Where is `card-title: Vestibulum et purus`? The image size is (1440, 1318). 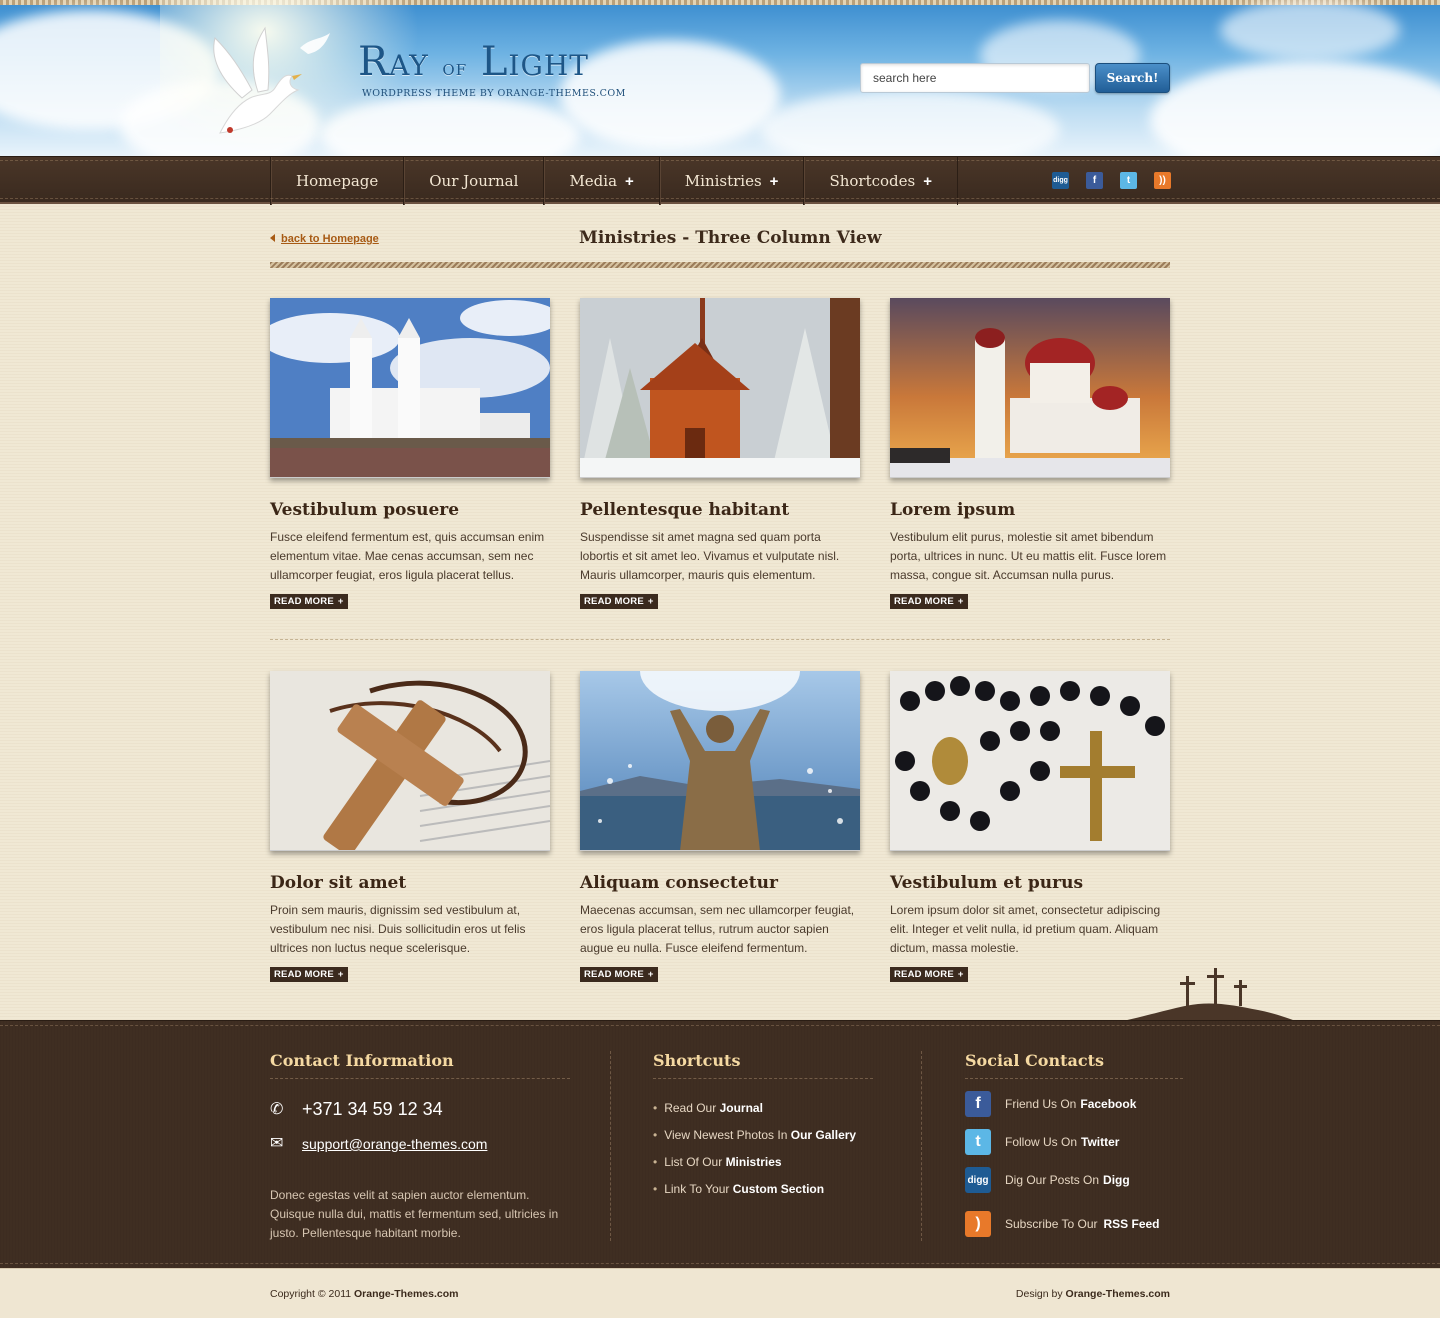 card-title: Vestibulum et purus is located at coordinates (1031, 883).